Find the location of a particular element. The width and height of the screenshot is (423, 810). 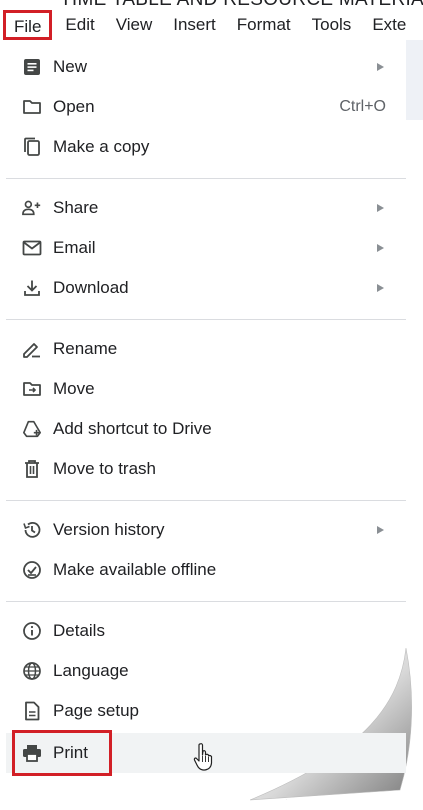

menu-item-make-copy: Make a copy is located at coordinates (206, 147).